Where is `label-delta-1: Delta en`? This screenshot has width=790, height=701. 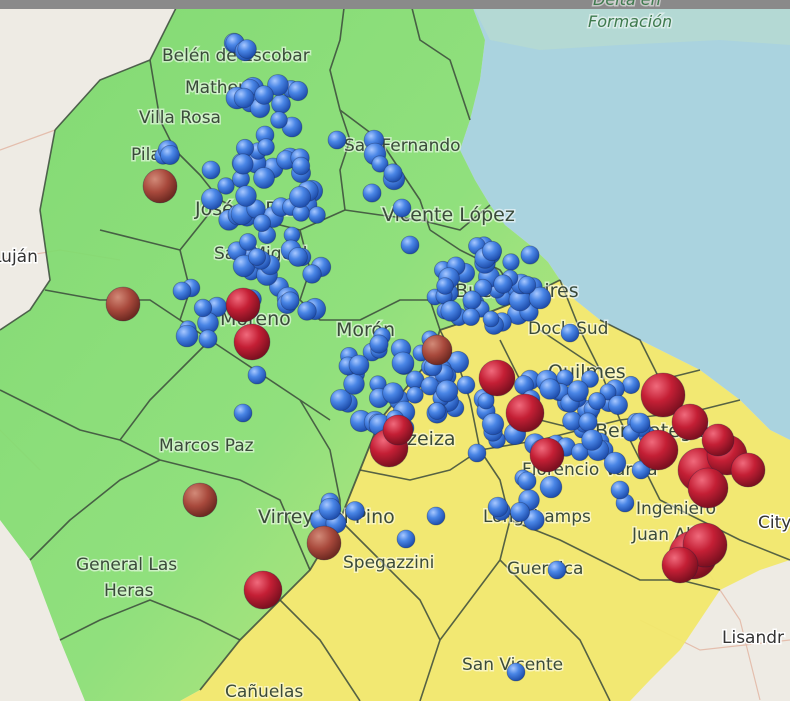 label-delta-1: Delta en is located at coordinates (627, 4).